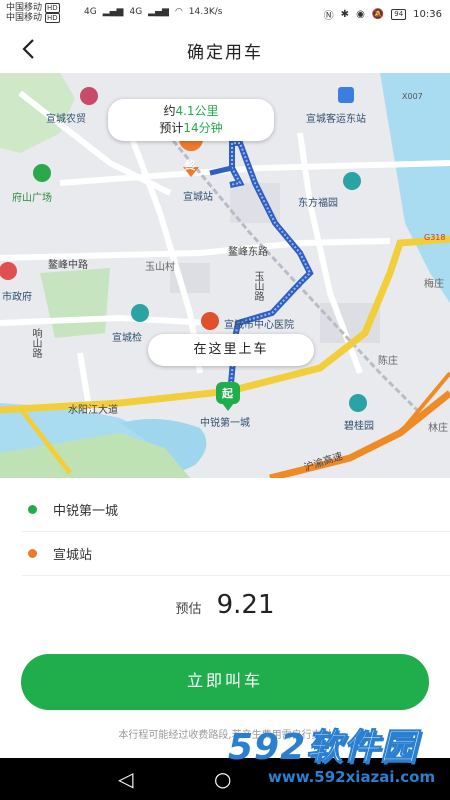  What do you see at coordinates (245, 605) in the screenshot?
I see `price-value: 9.21` at bounding box center [245, 605].